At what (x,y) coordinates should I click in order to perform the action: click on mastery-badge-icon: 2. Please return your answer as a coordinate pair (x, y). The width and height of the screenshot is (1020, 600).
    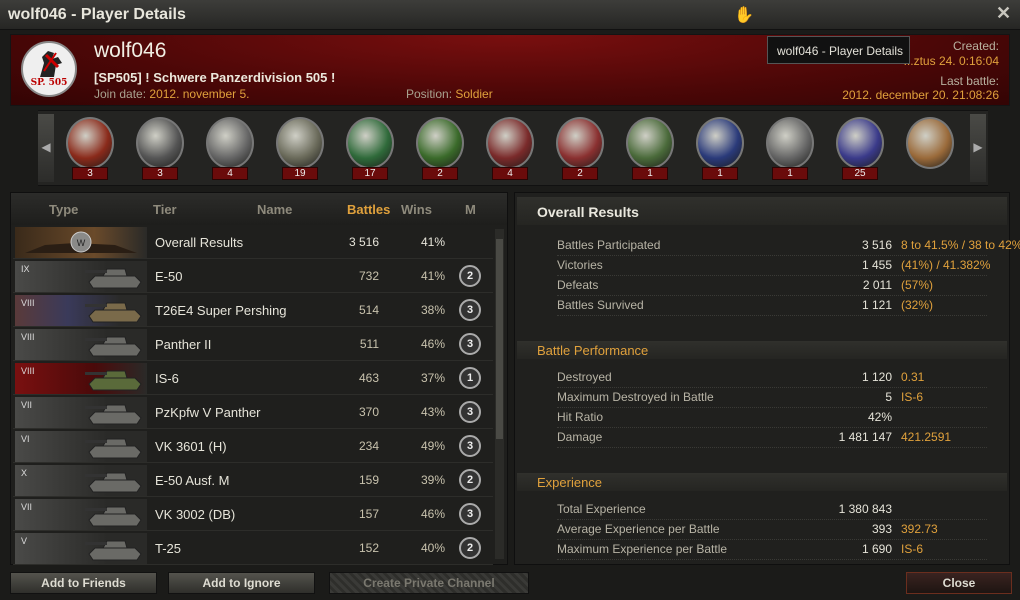
    Looking at the image, I should click on (470, 548).